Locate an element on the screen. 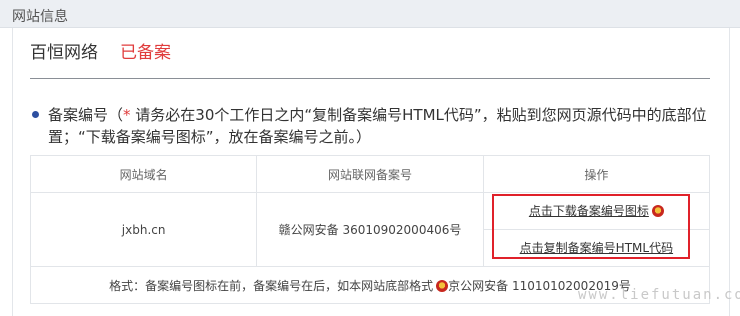 The image size is (740, 316). download-icon-row: 点击下载备案编号图标 is located at coordinates (596, 211).